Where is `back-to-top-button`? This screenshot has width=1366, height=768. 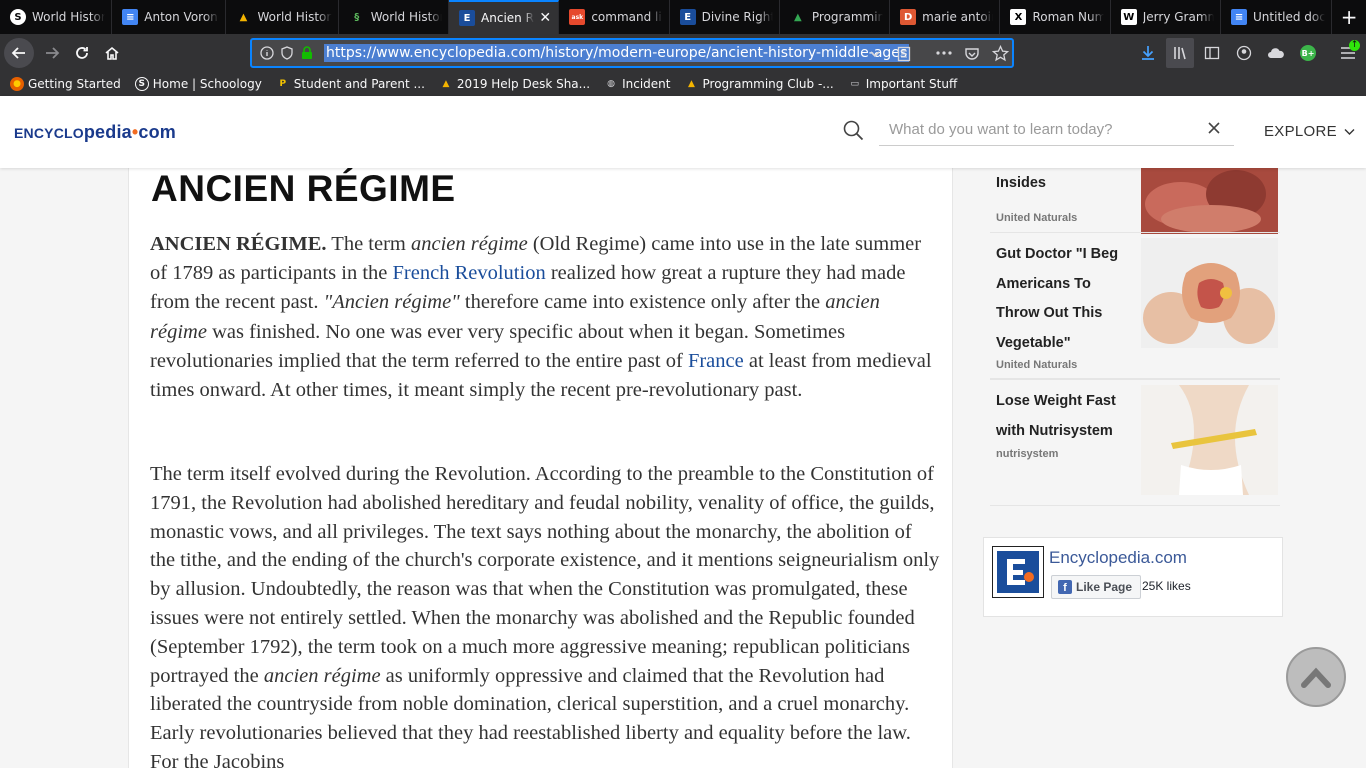 back-to-top-button is located at coordinates (1316, 677).